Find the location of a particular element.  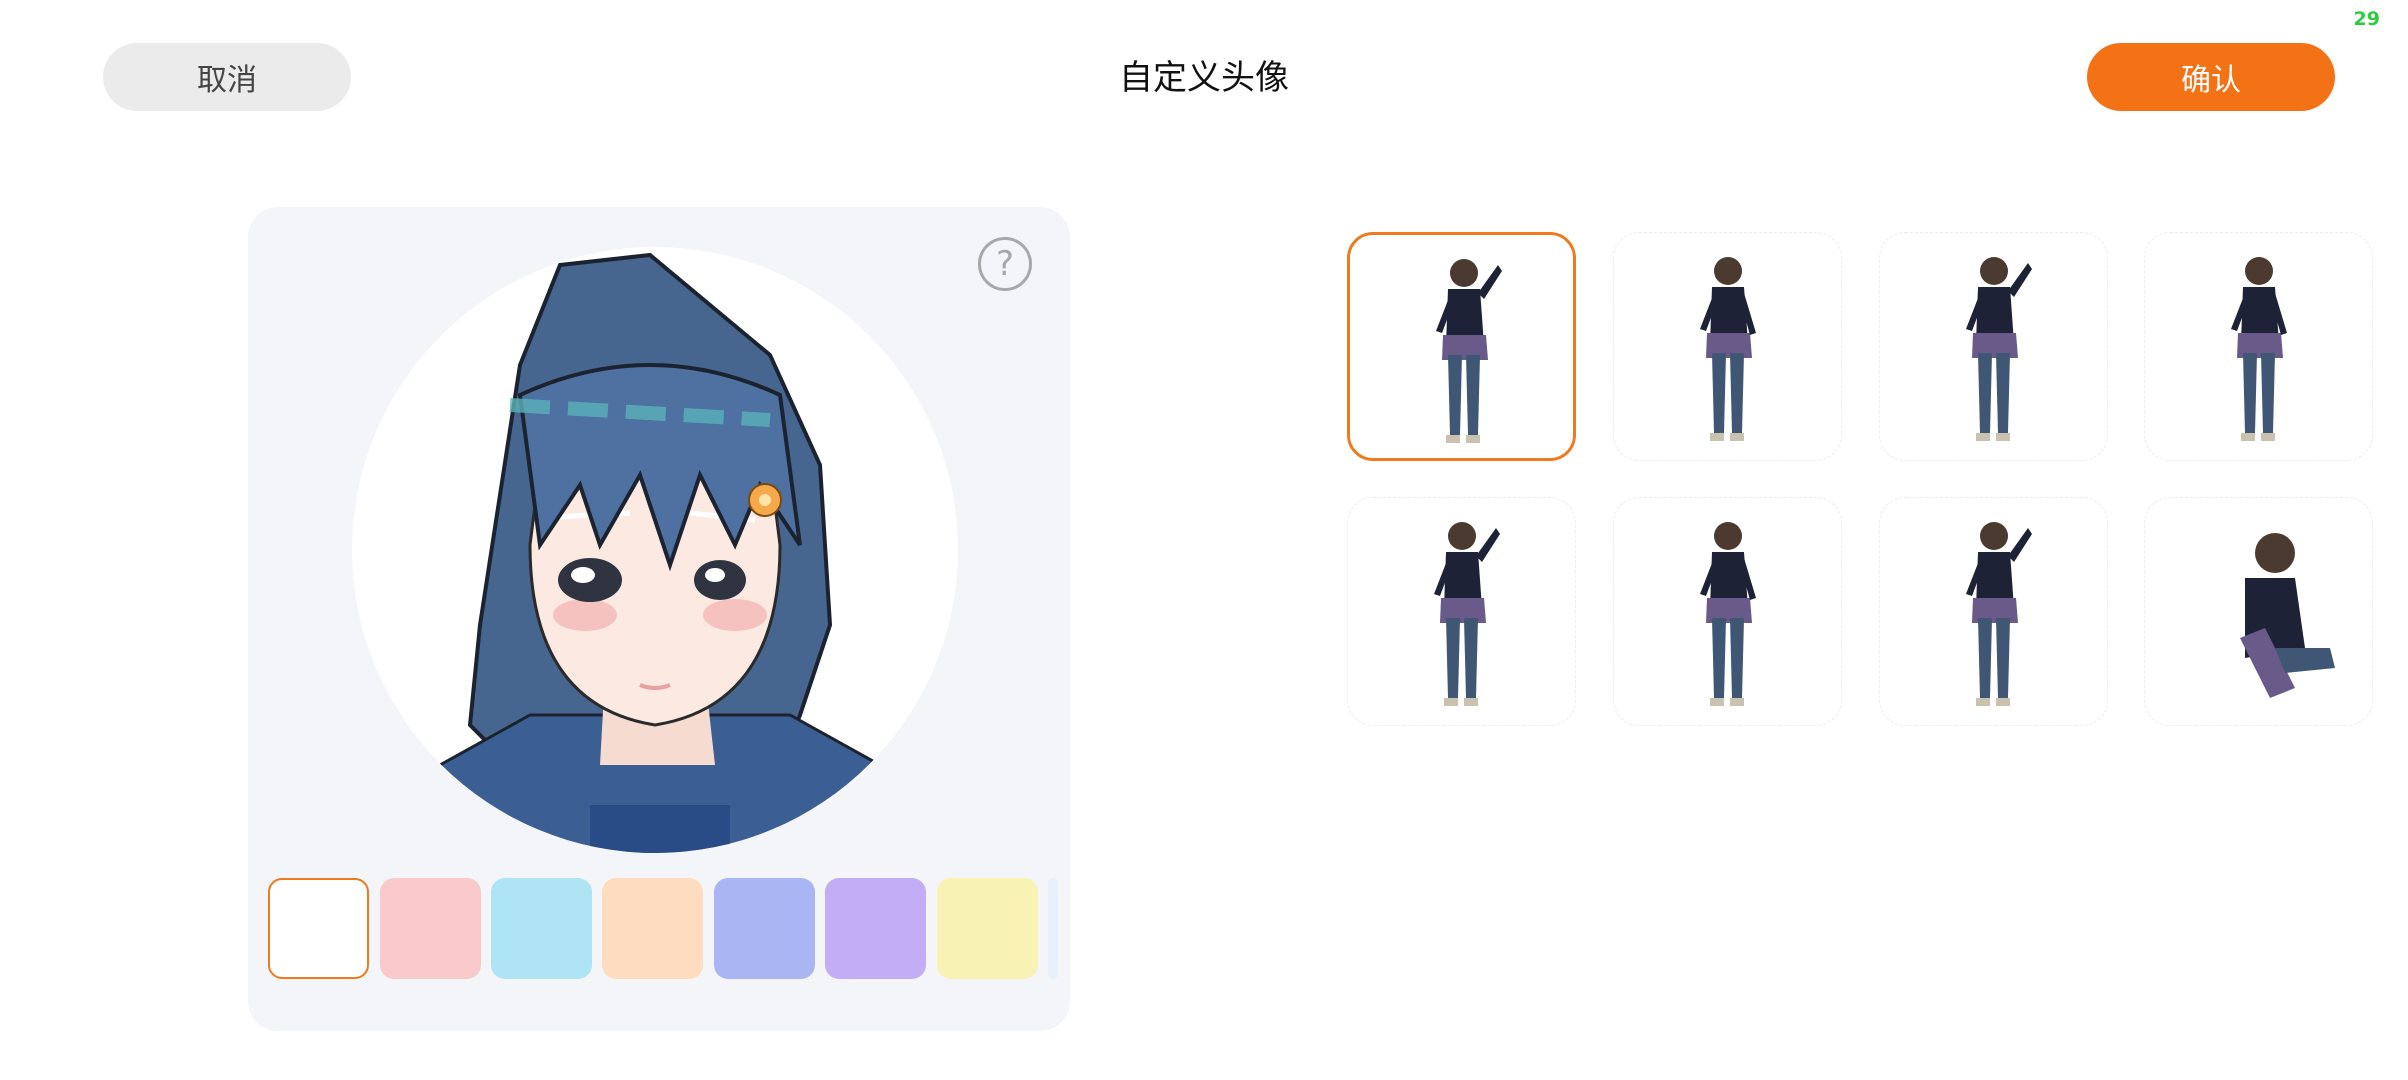

color-swatch-blue is located at coordinates (764, 928).